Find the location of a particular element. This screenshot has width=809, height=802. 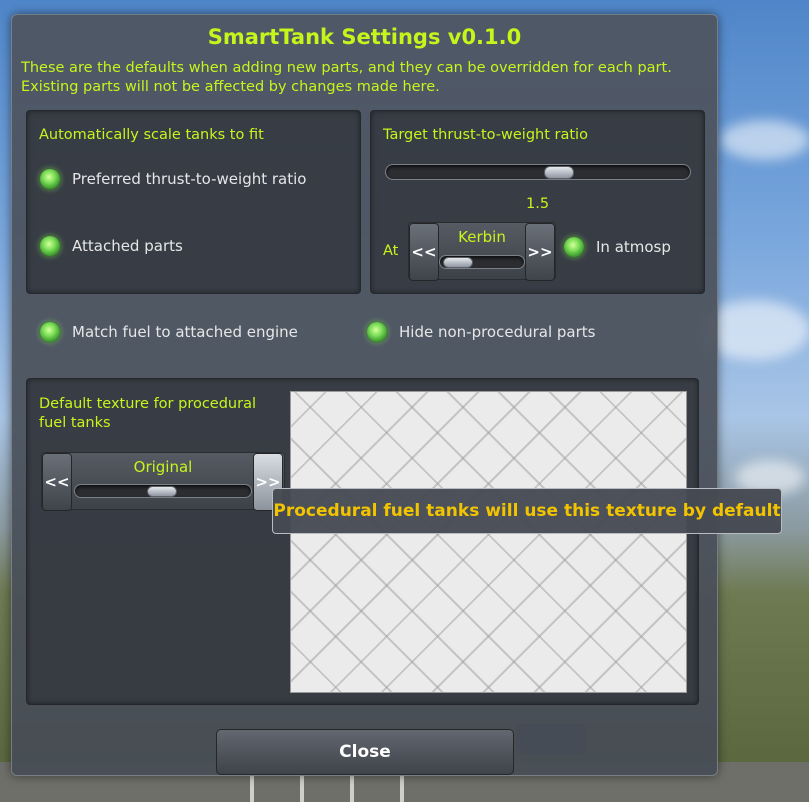

twr-slider-thumb is located at coordinates (559, 172).